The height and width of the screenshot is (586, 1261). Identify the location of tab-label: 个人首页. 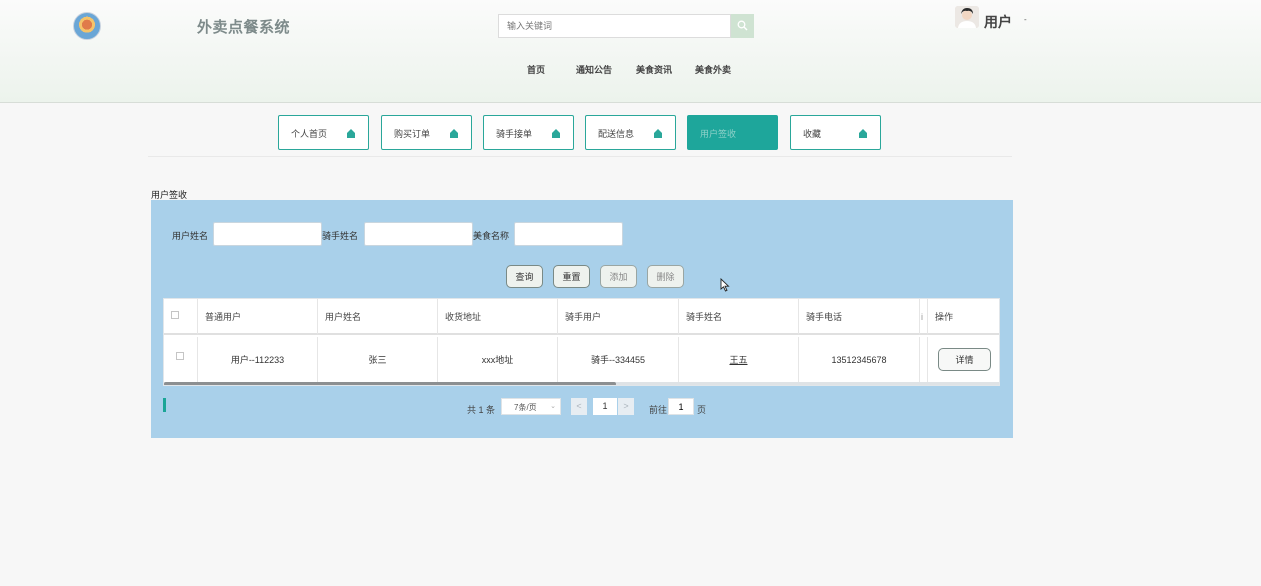
(309, 134).